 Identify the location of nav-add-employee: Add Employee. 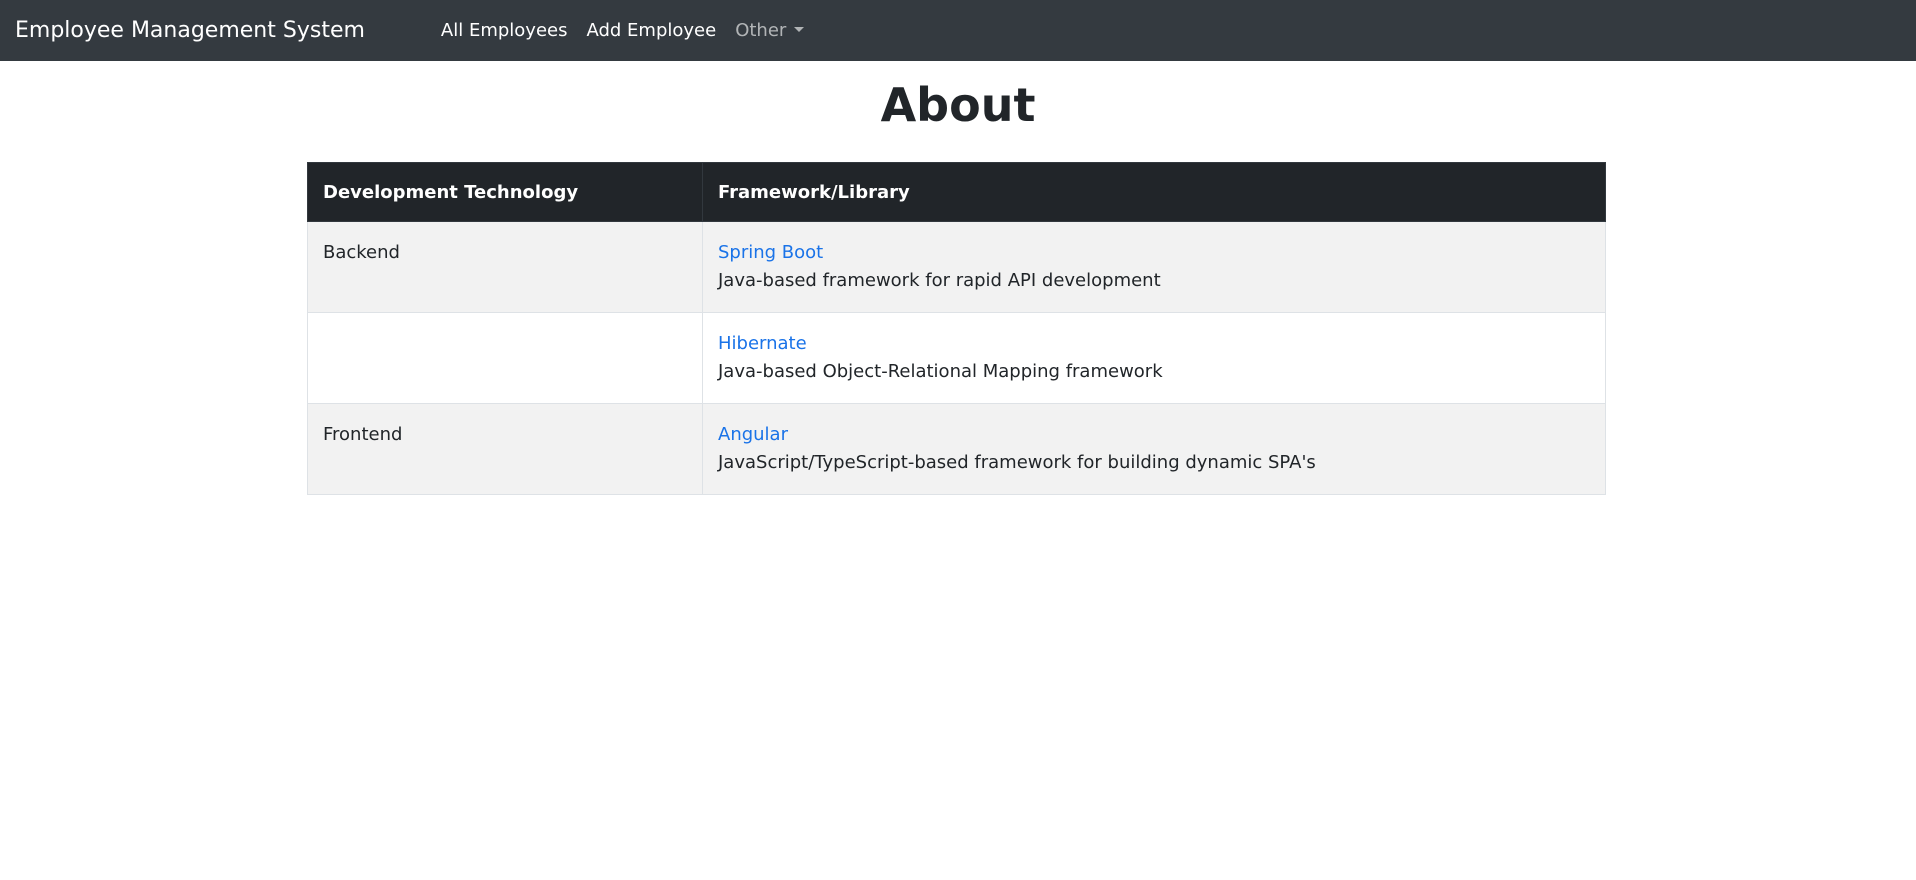
(651, 30).